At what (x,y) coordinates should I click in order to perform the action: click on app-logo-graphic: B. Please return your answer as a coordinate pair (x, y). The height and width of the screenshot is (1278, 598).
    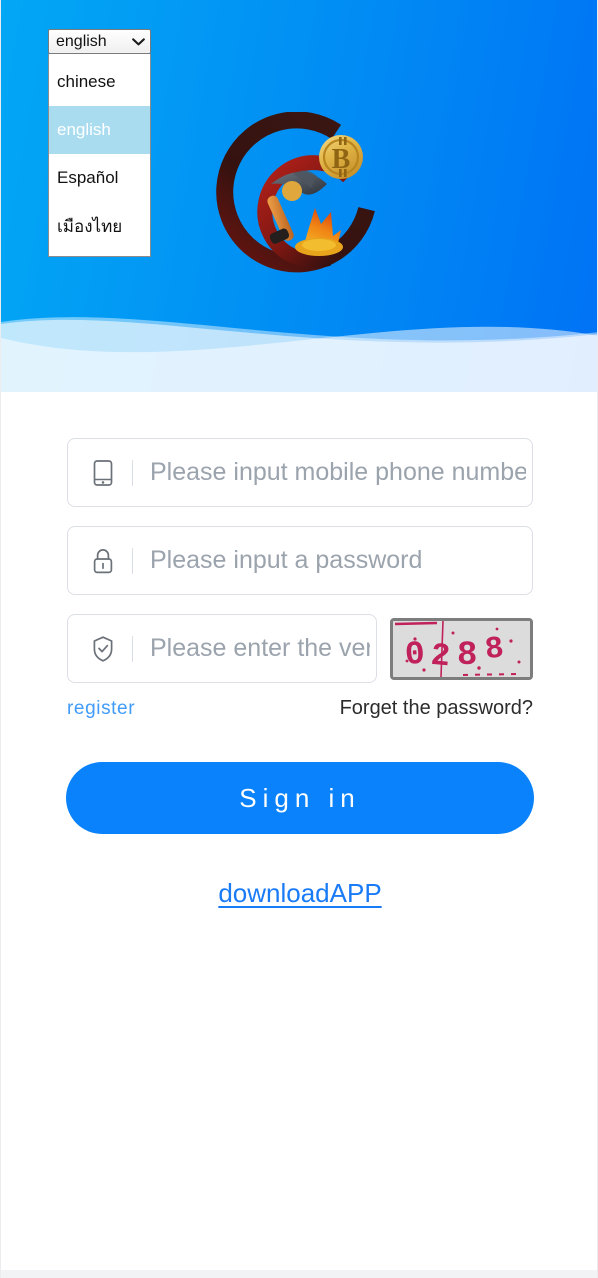
    Looking at the image, I should click on (295, 192).